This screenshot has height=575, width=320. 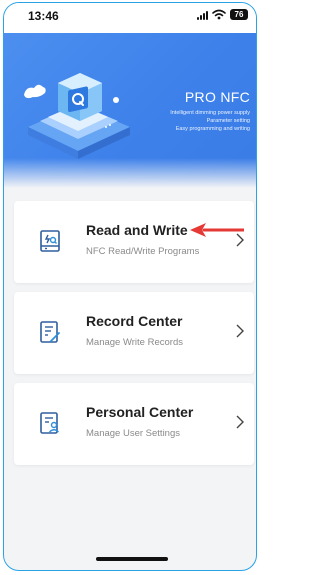 I want to click on menu-card-title: Read and Write, so click(x=137, y=230).